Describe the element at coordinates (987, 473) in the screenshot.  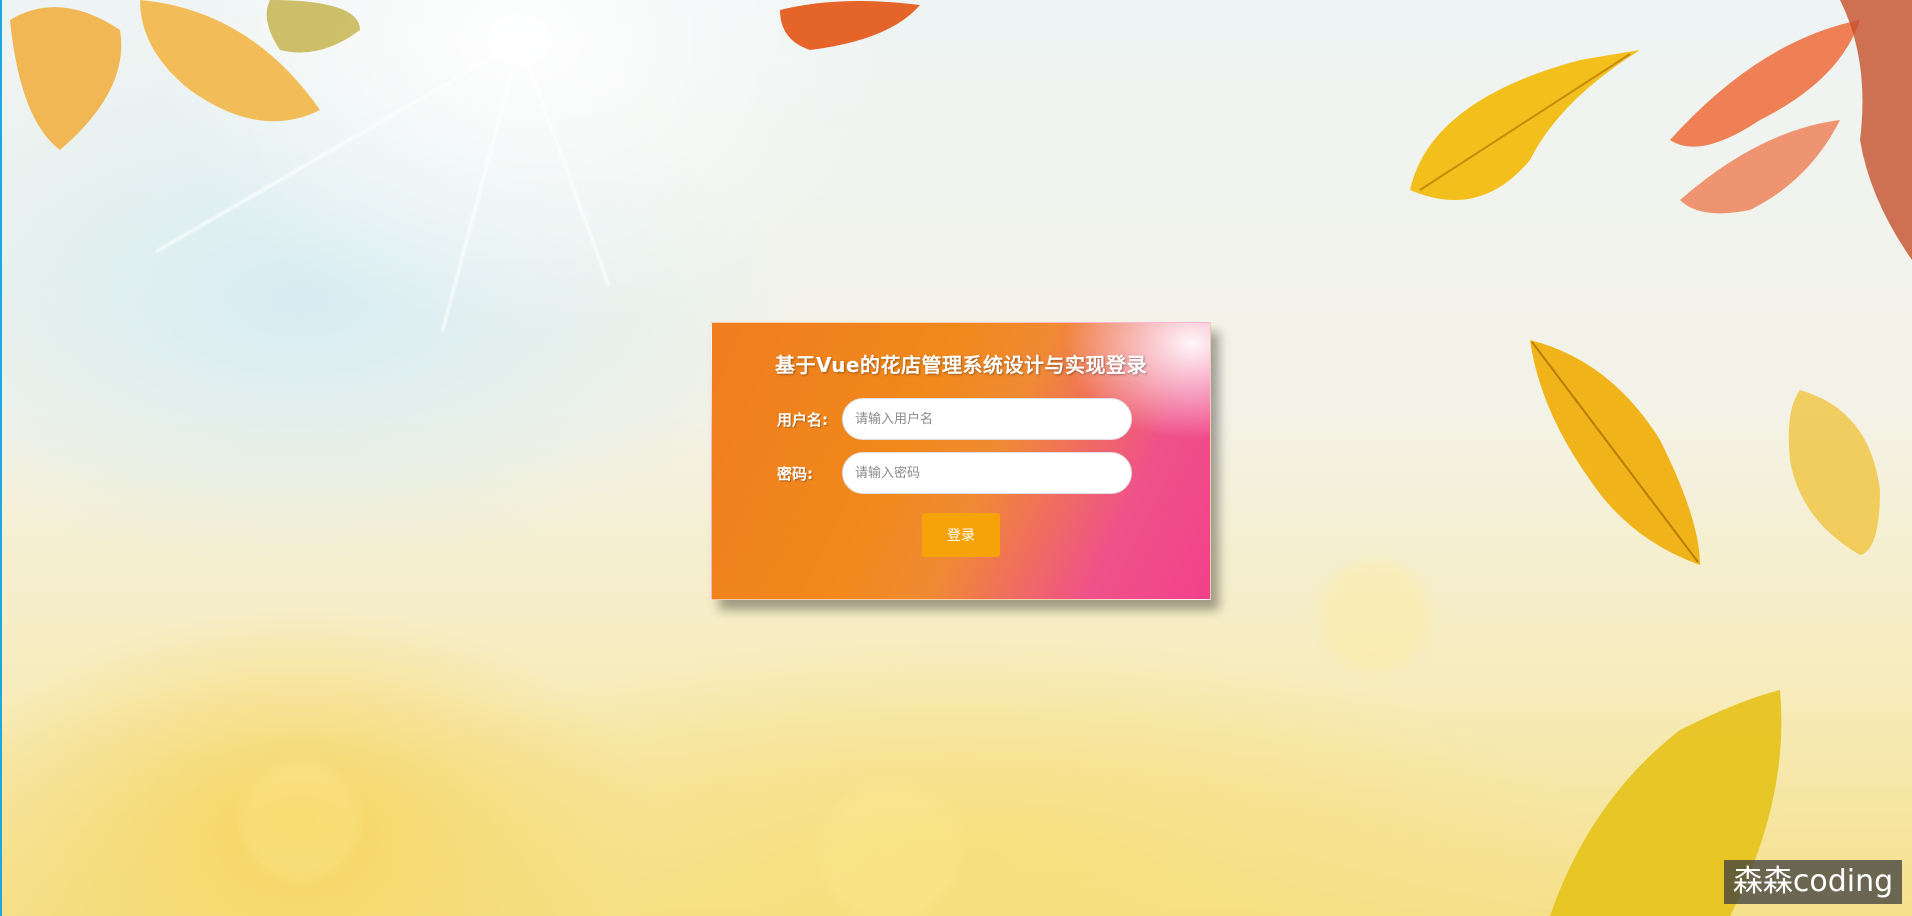
I see `password-input` at that location.